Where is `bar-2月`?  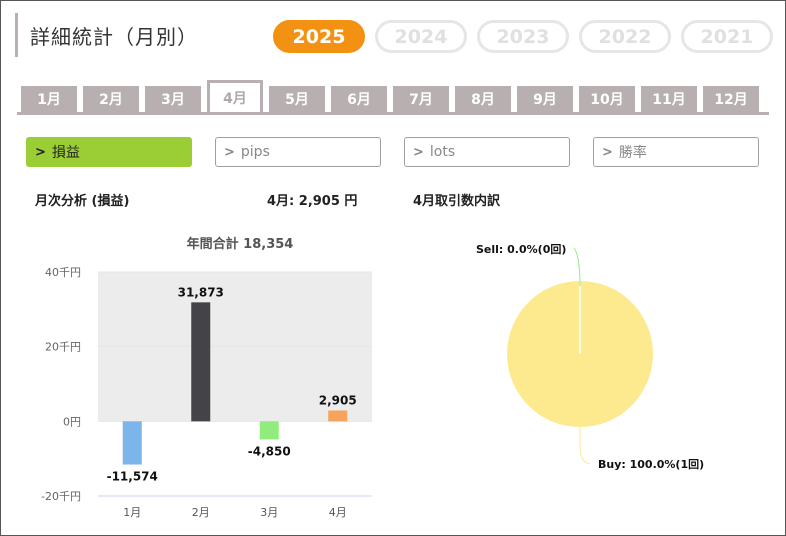 bar-2月 is located at coordinates (201, 362).